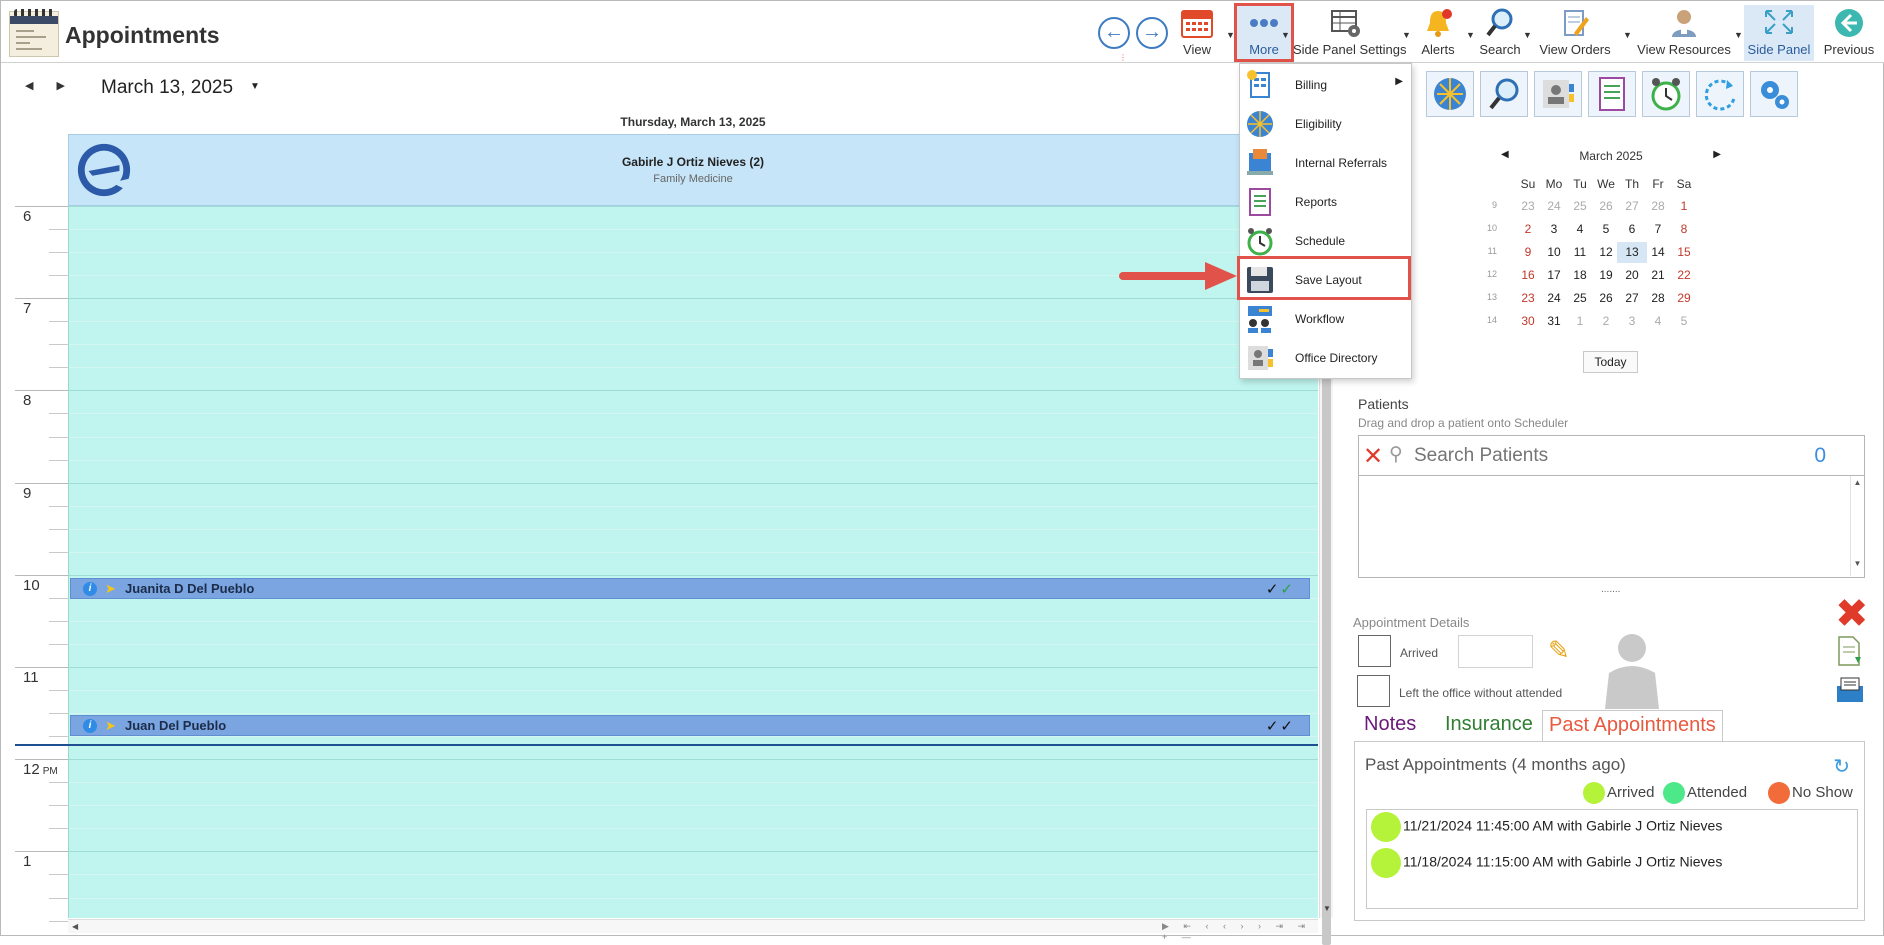  I want to click on reports-shortcut, so click(1612, 94).